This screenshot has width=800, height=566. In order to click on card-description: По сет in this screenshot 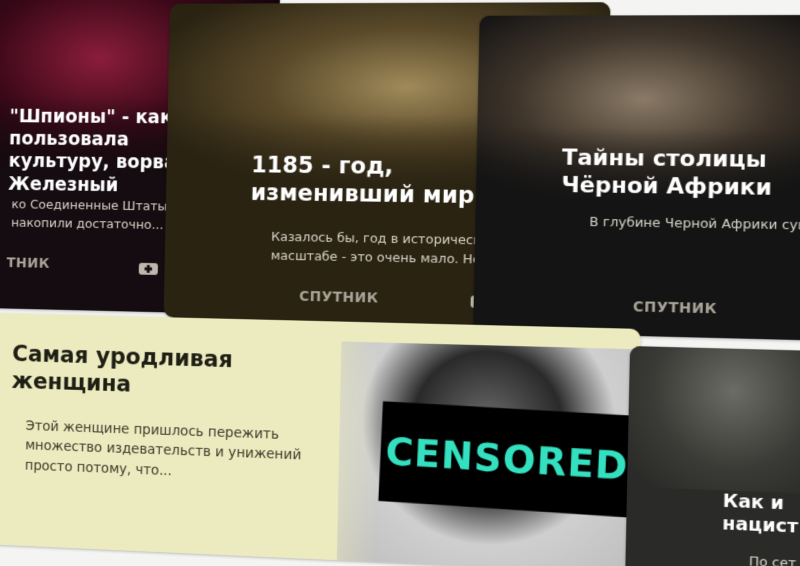, I will do `click(772, 560)`.